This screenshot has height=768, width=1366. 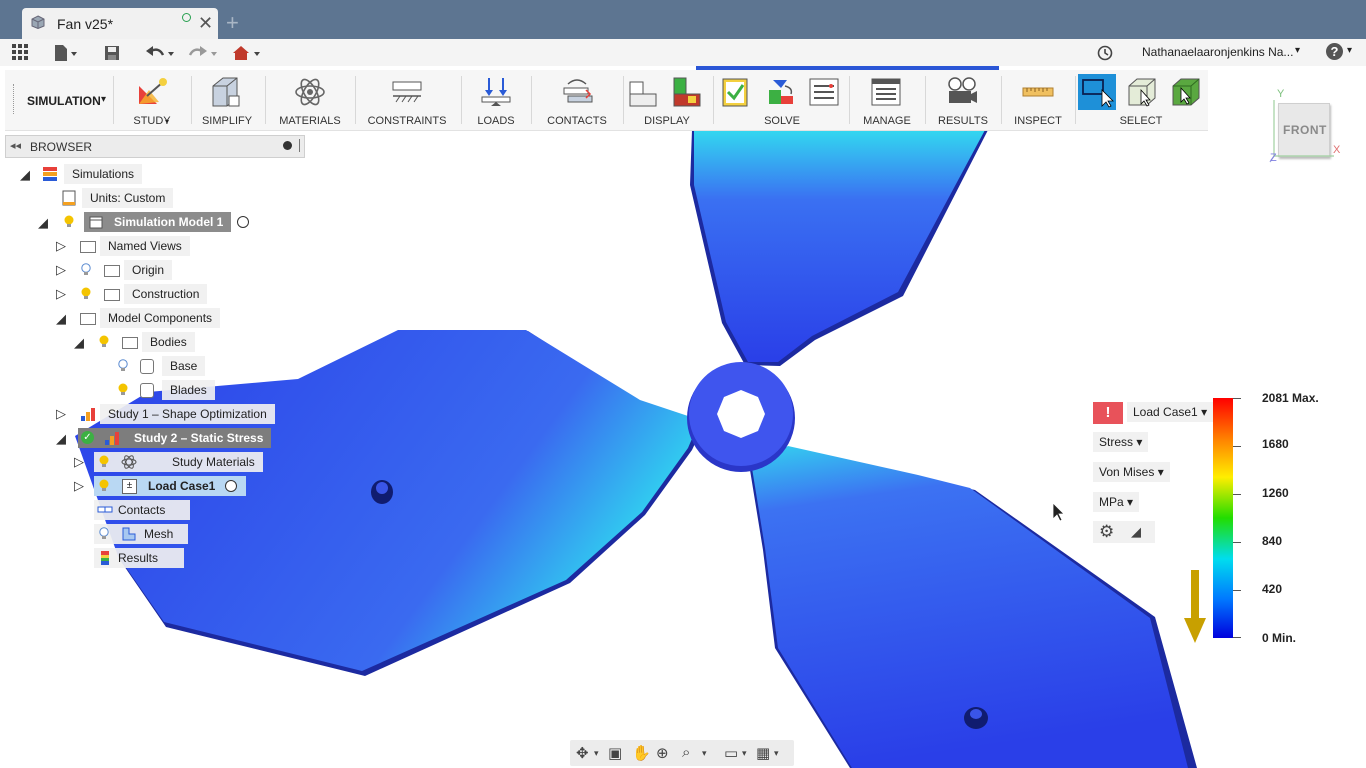 What do you see at coordinates (641, 753) in the screenshot?
I see `pan-hand-icon: ✋` at bounding box center [641, 753].